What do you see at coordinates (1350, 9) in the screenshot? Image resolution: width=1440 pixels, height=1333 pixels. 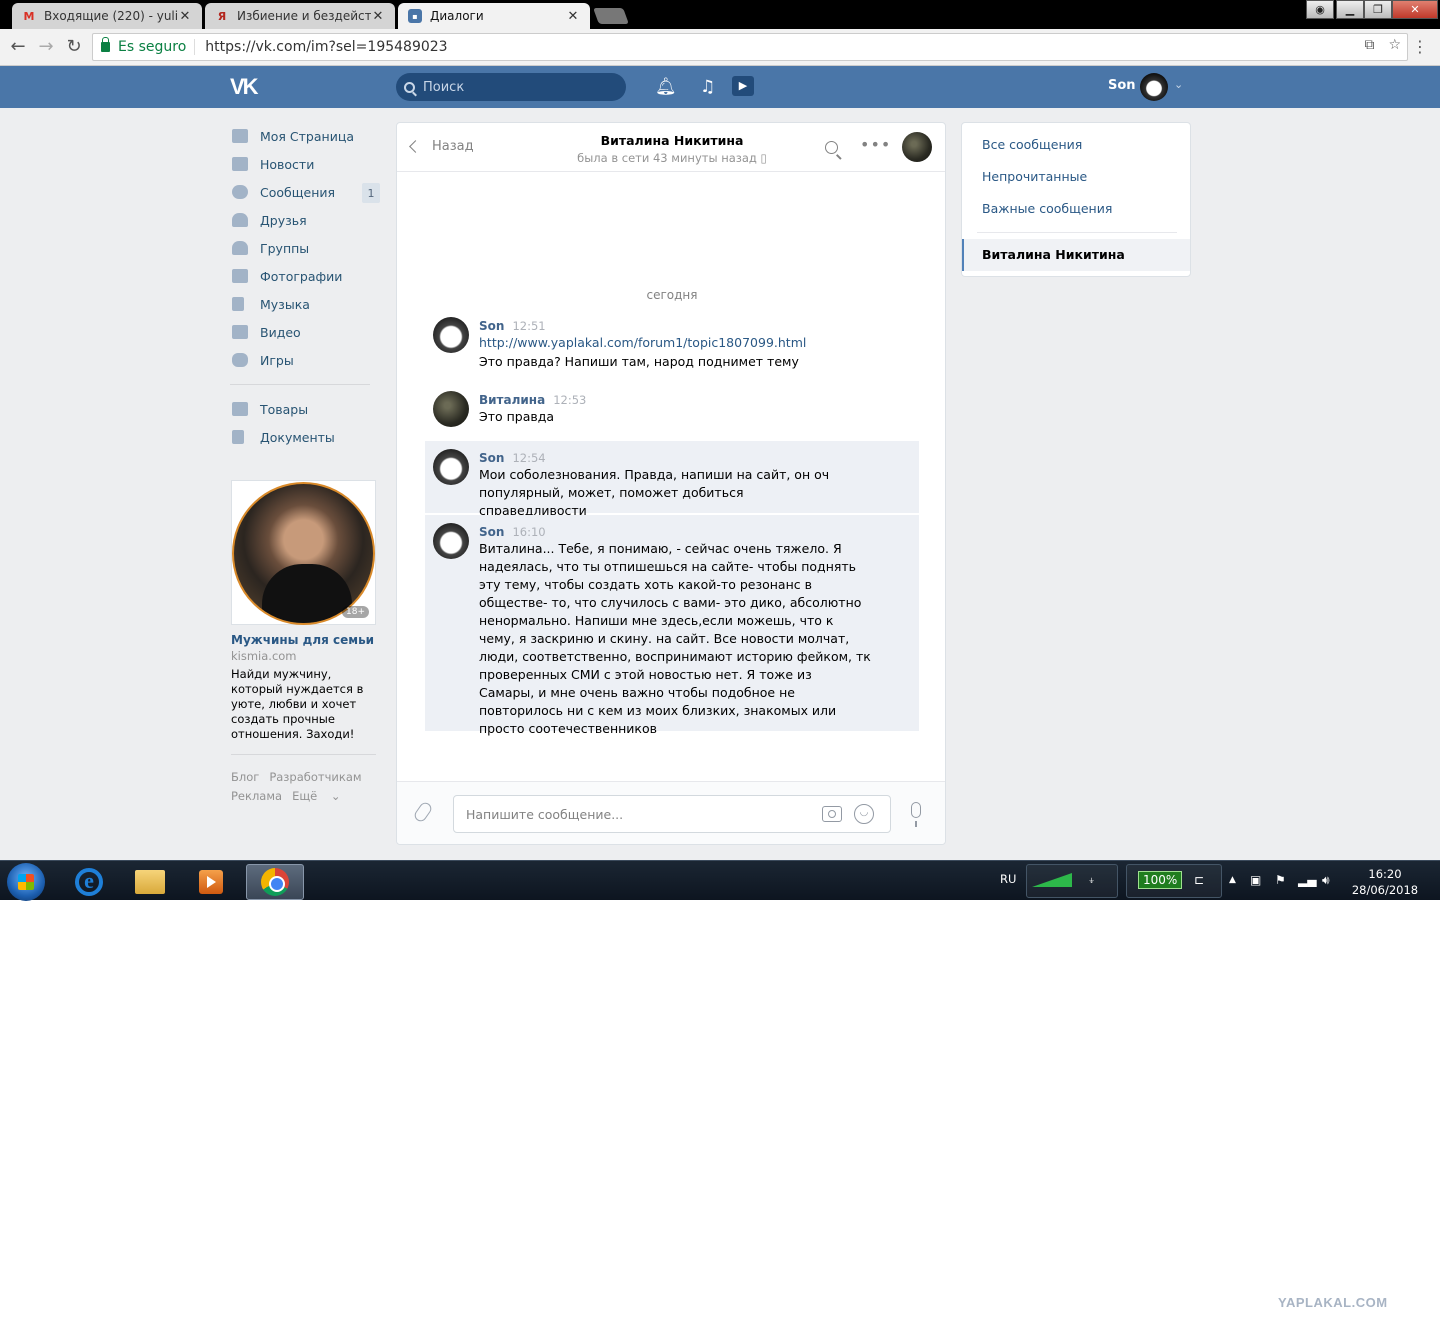 I see `minimize-button: ▁` at bounding box center [1350, 9].